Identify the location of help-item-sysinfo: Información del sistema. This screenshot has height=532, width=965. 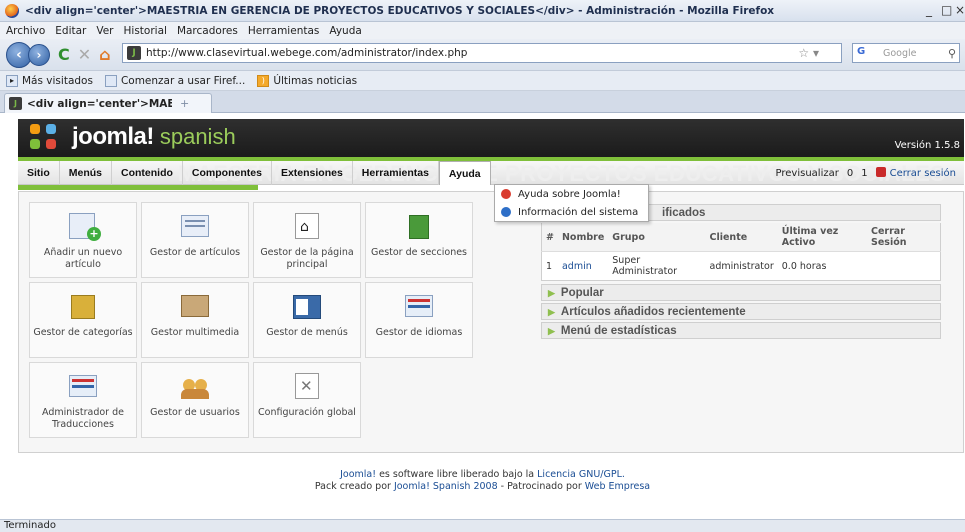
(571, 212).